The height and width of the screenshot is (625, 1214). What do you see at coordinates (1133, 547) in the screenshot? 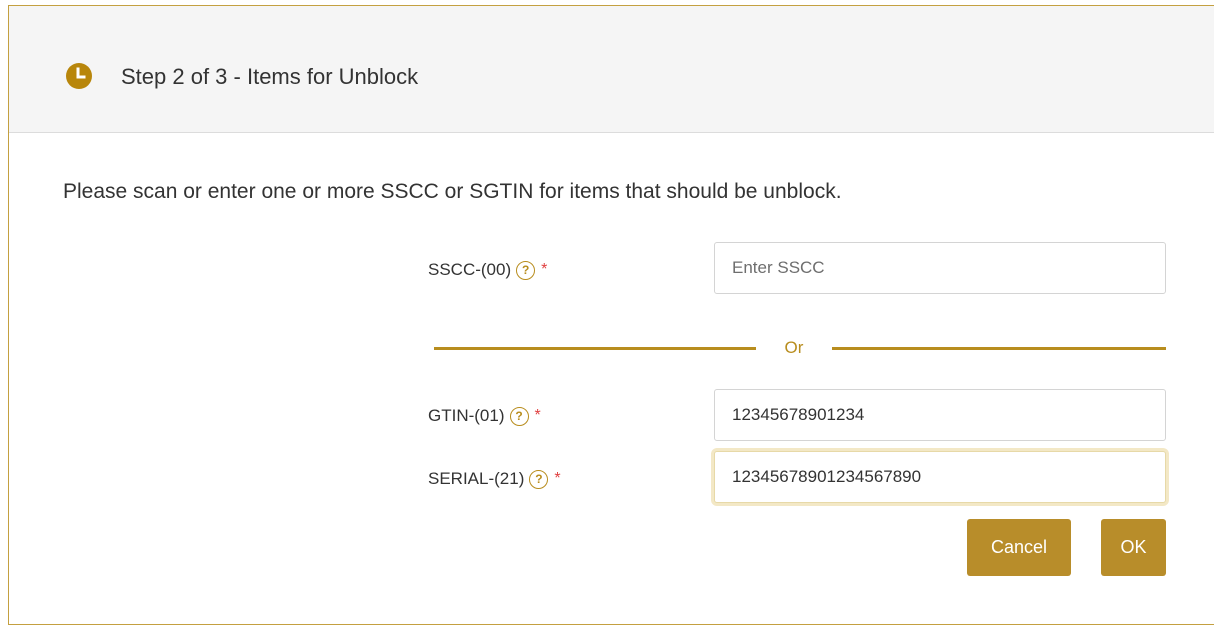
I see `ok-button: OK` at bounding box center [1133, 547].